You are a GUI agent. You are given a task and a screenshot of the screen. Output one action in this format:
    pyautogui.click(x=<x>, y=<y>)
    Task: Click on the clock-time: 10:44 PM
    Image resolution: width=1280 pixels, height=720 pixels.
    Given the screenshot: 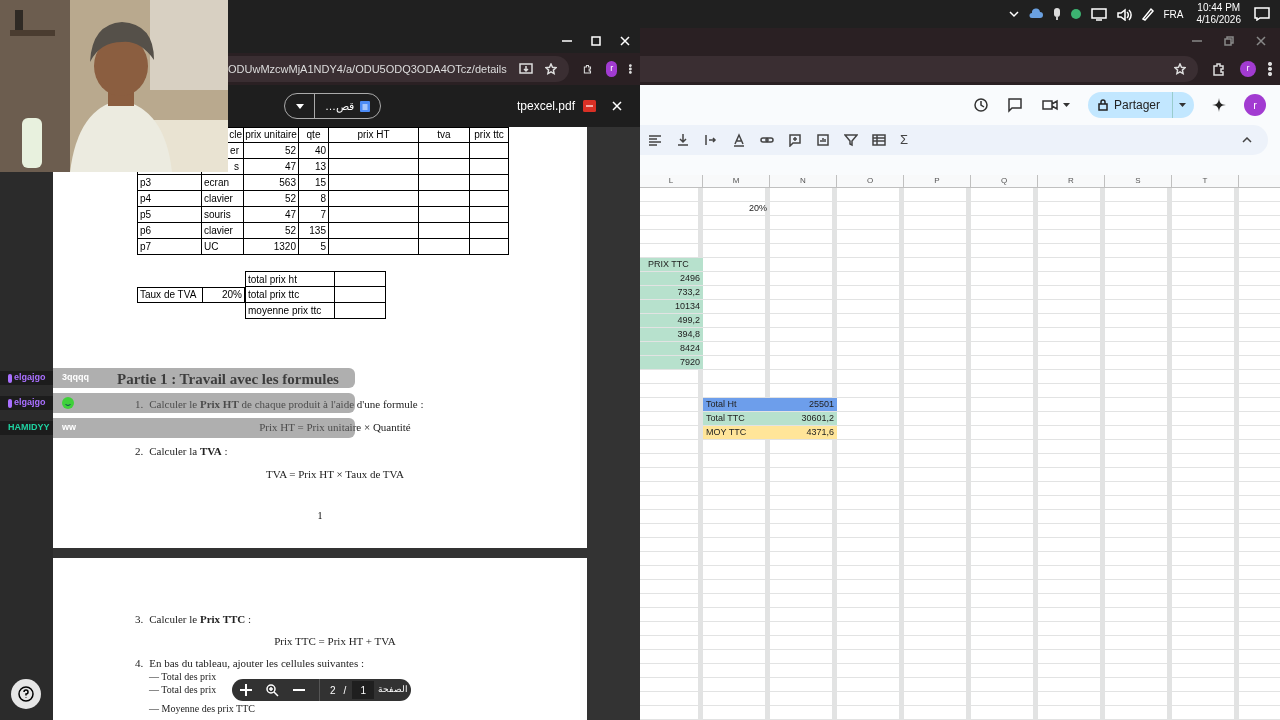 What is the action you would take?
    pyautogui.click(x=1219, y=8)
    